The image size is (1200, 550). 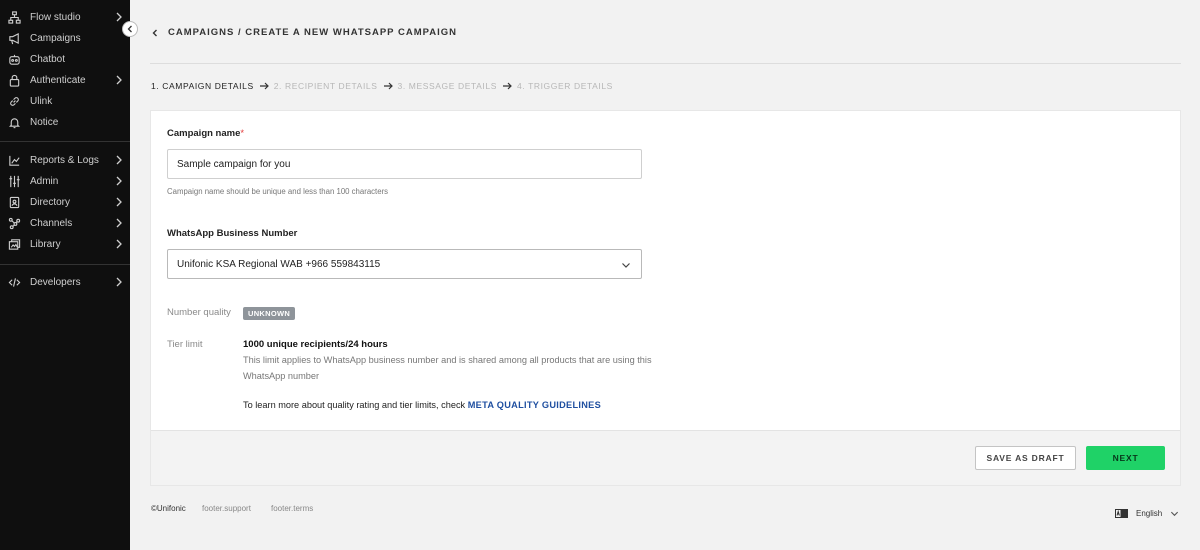 I want to click on language-icon, so click(x=1121, y=513).